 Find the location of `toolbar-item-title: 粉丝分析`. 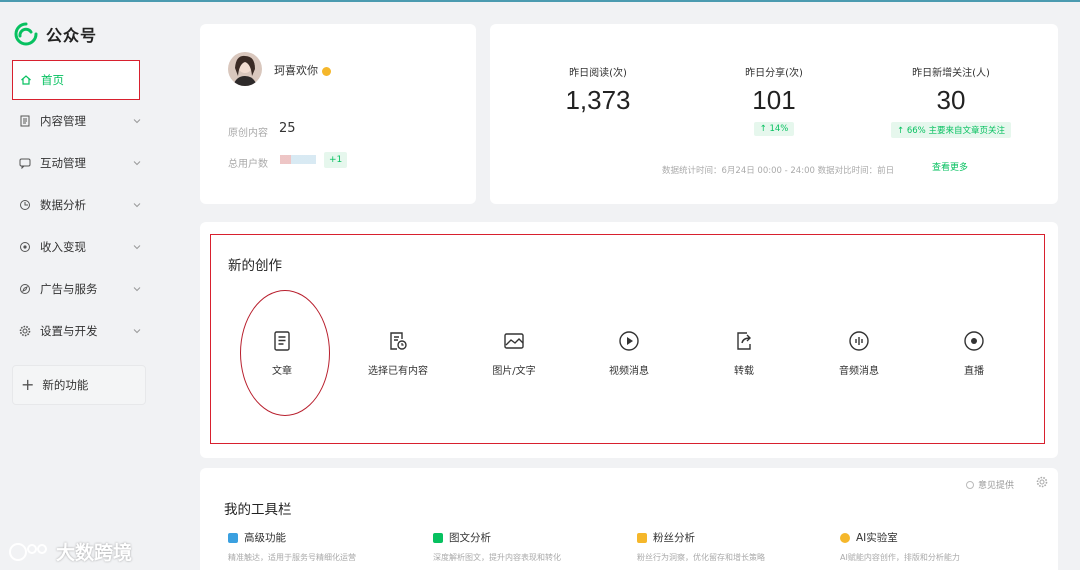

toolbar-item-title: 粉丝分析 is located at coordinates (674, 538).